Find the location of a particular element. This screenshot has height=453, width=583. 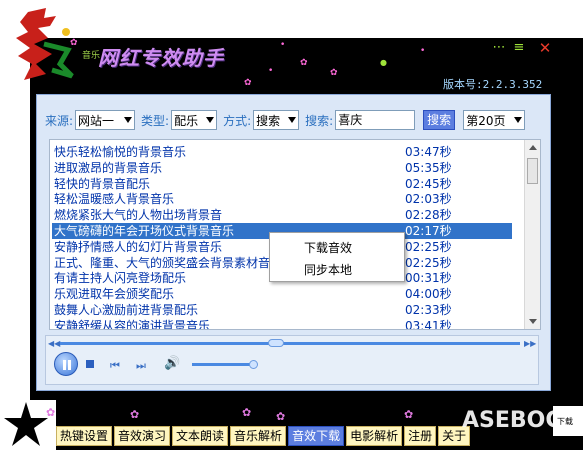

bottom-tab-bar: 热键设置 音效演习 文本朗读 音乐解析 音效下载 电影解析 注册 关于 is located at coordinates (263, 436).